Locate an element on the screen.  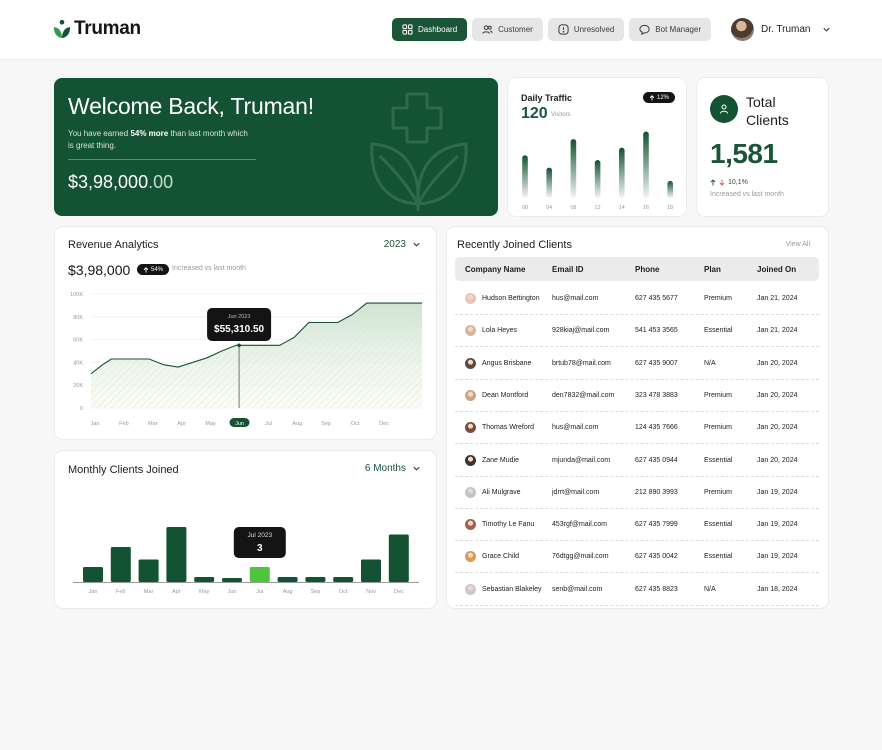
y-tick: 20K is located at coordinates (78, 386).